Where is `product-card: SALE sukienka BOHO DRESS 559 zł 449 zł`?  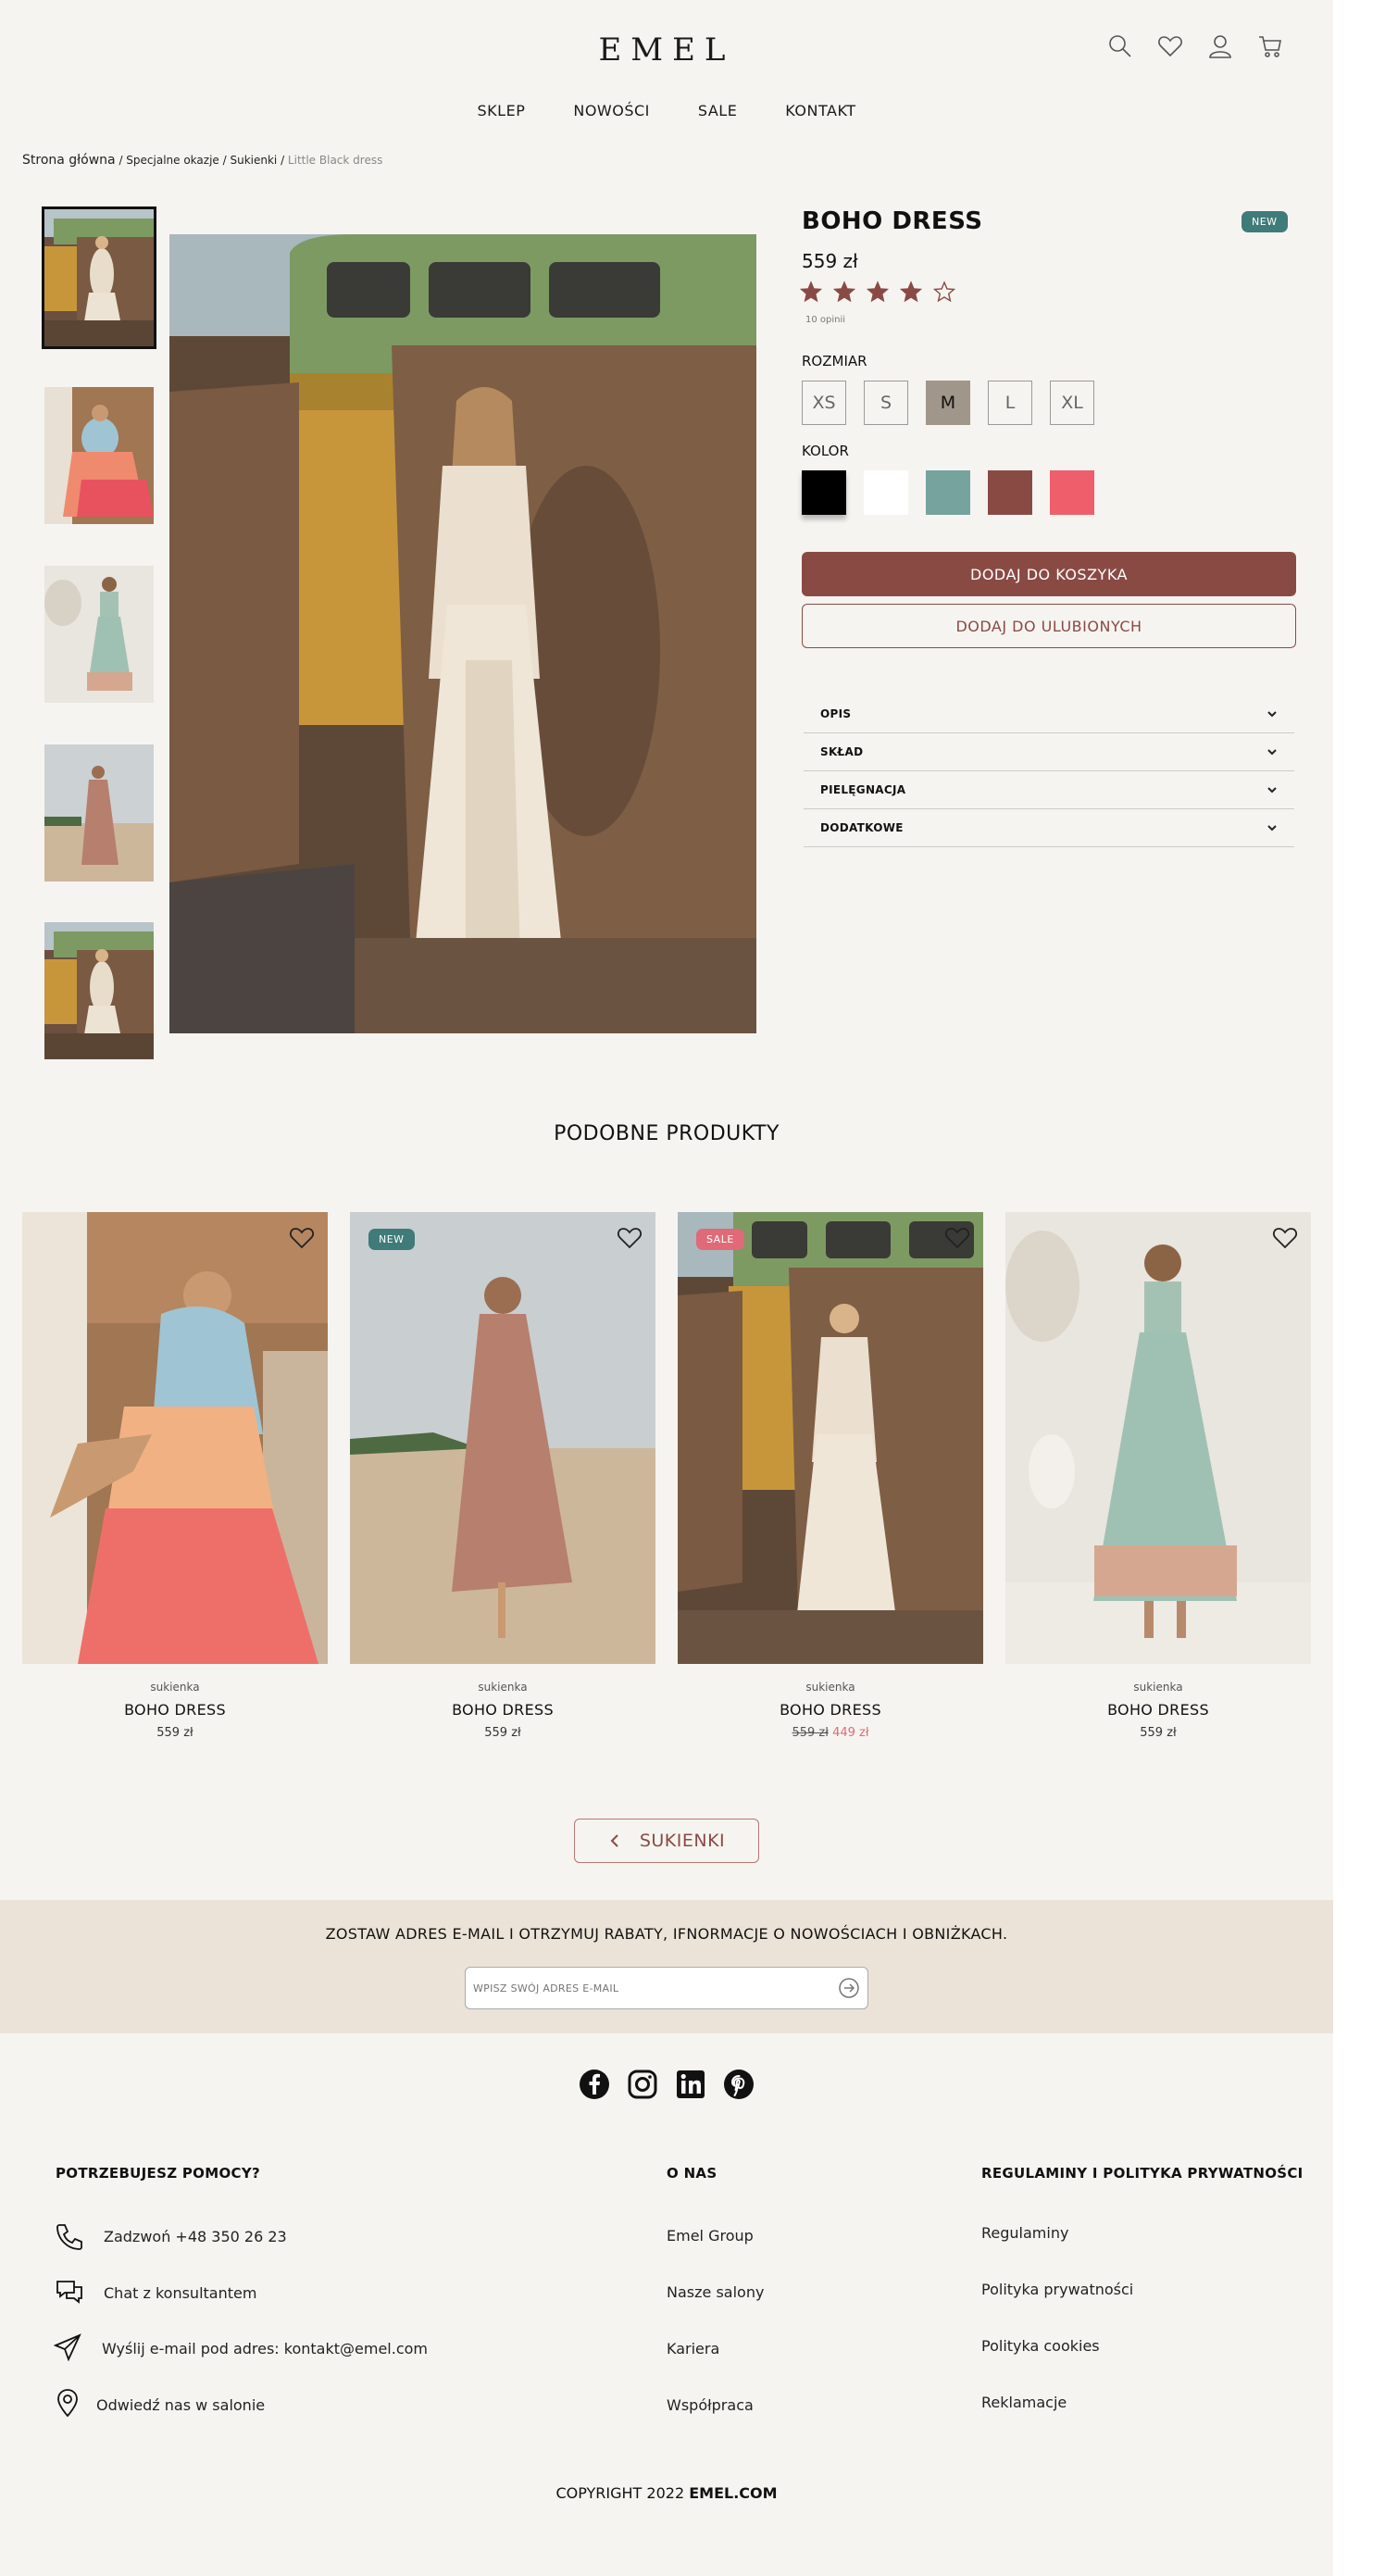
product-card: SALE sukienka BOHO DRESS 559 zł 449 zł is located at coordinates (830, 1476).